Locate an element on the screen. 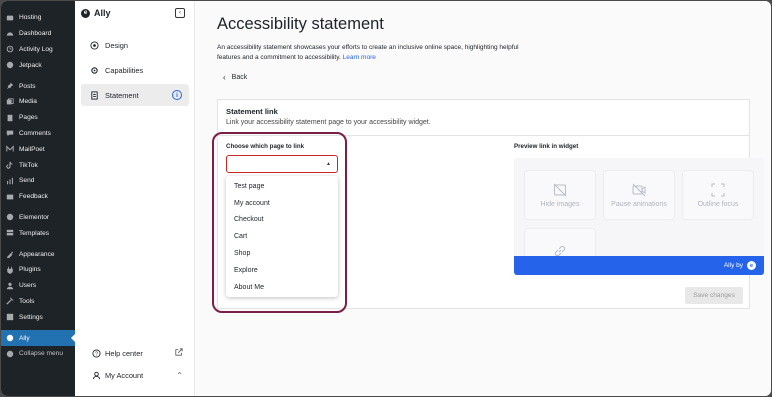 The width and height of the screenshot is (772, 397). wp-menu-label: Hosting is located at coordinates (30, 18).